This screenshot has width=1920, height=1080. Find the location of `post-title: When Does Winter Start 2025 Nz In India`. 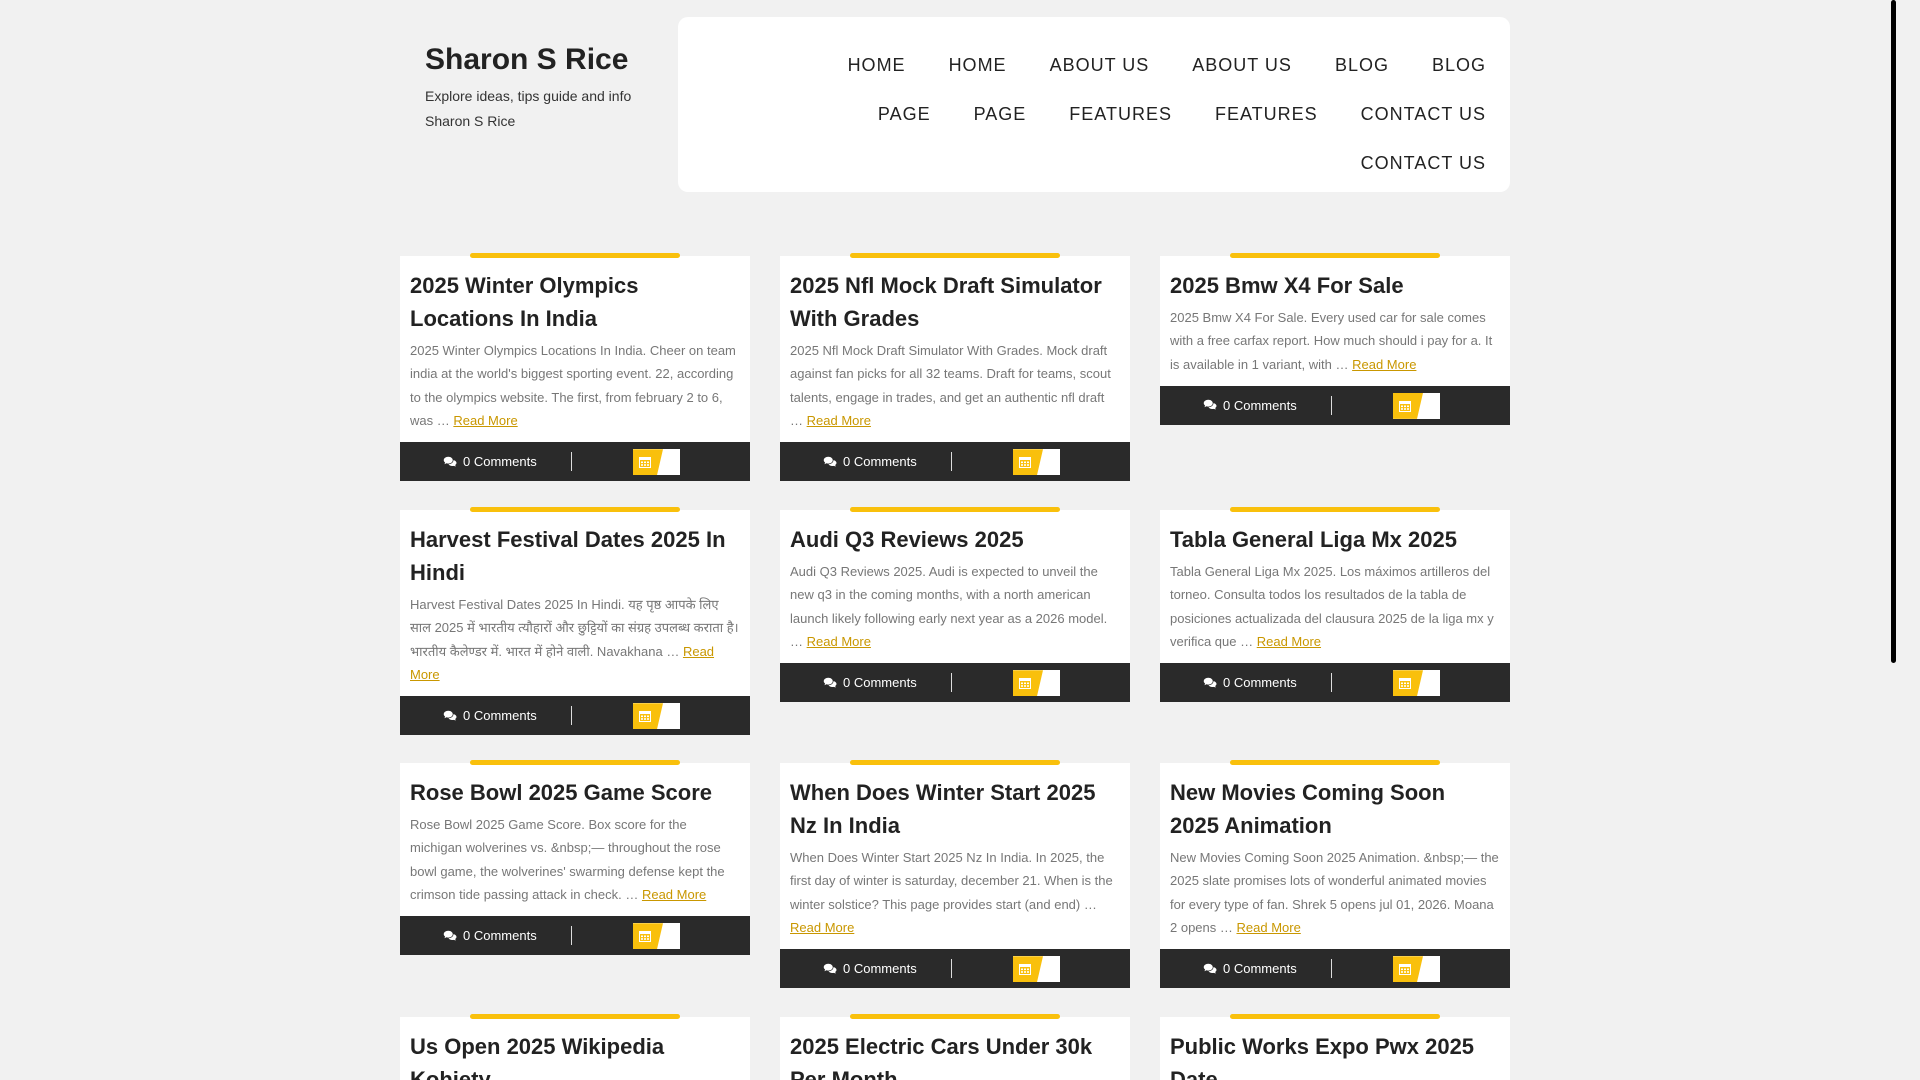

post-title: When Does Winter Start 2025 Nz In India is located at coordinates (955, 809).